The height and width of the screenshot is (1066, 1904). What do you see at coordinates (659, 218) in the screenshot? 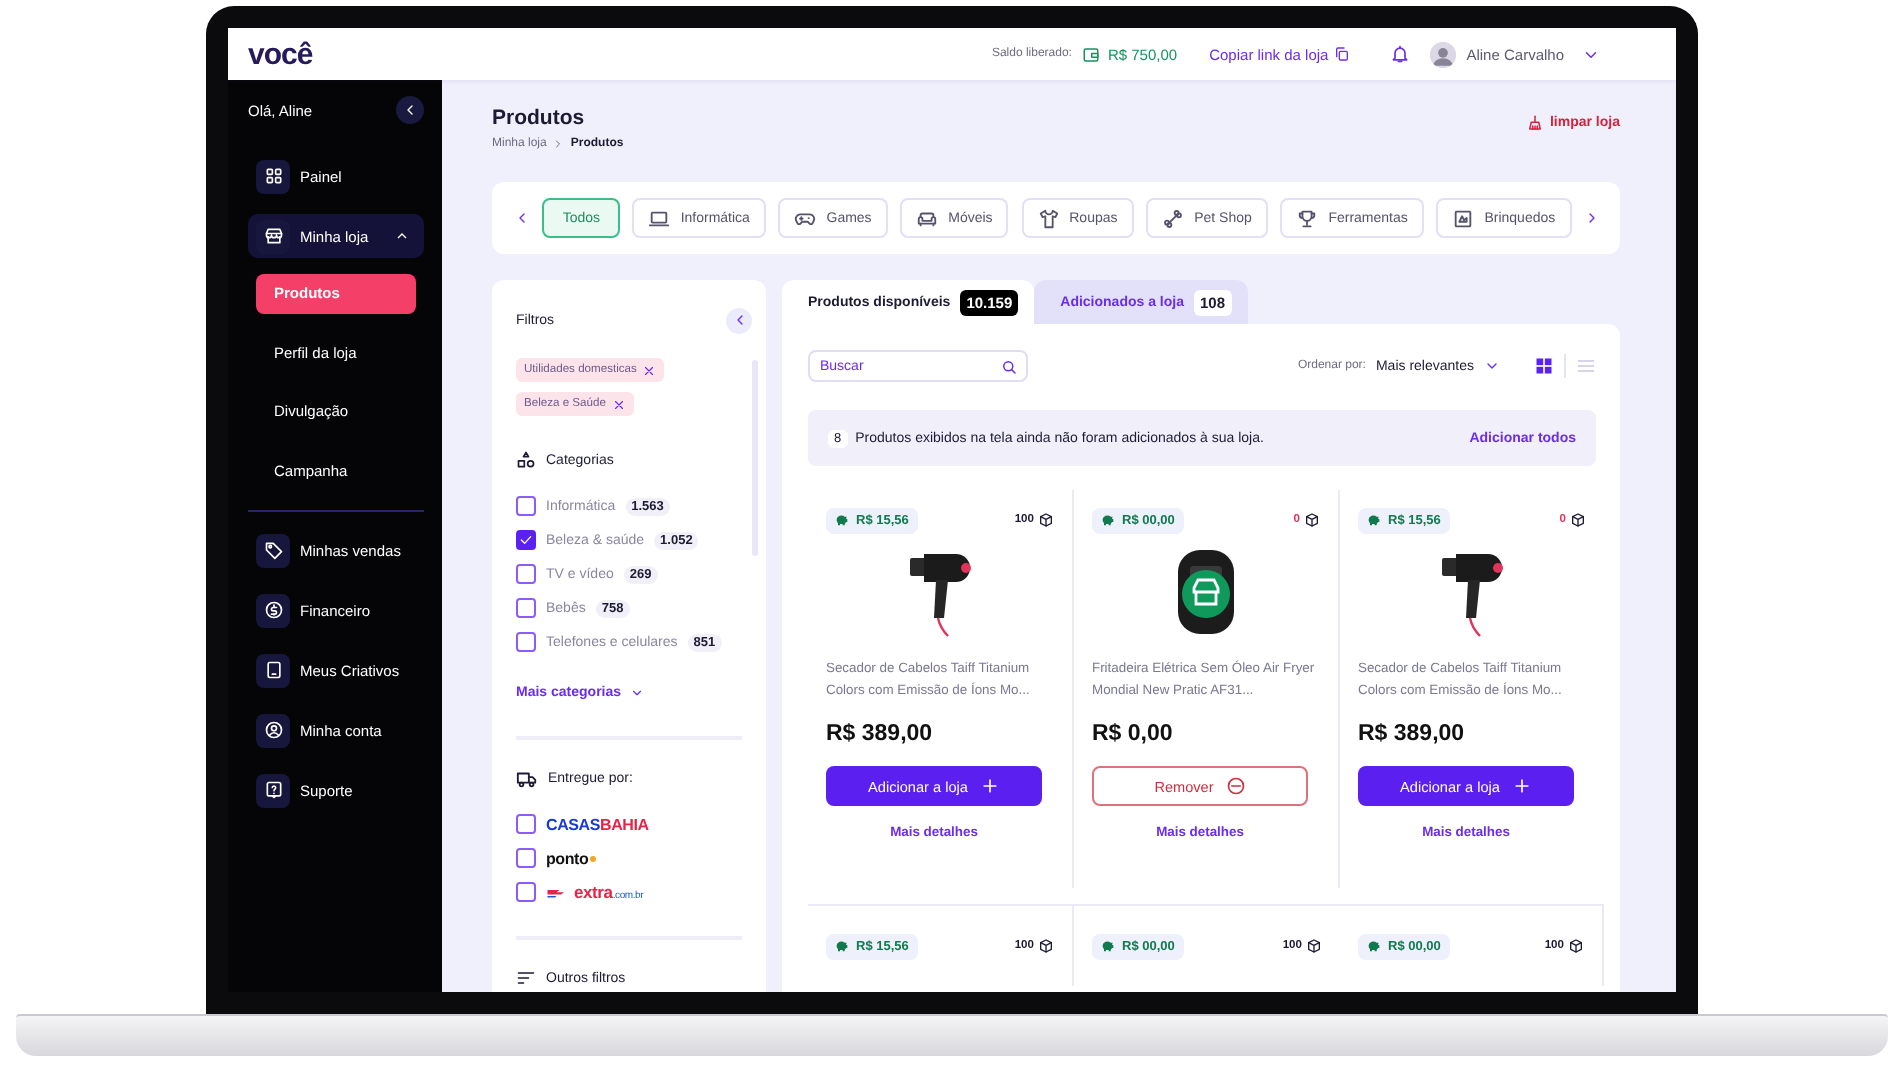
I see `laptop-icon` at bounding box center [659, 218].